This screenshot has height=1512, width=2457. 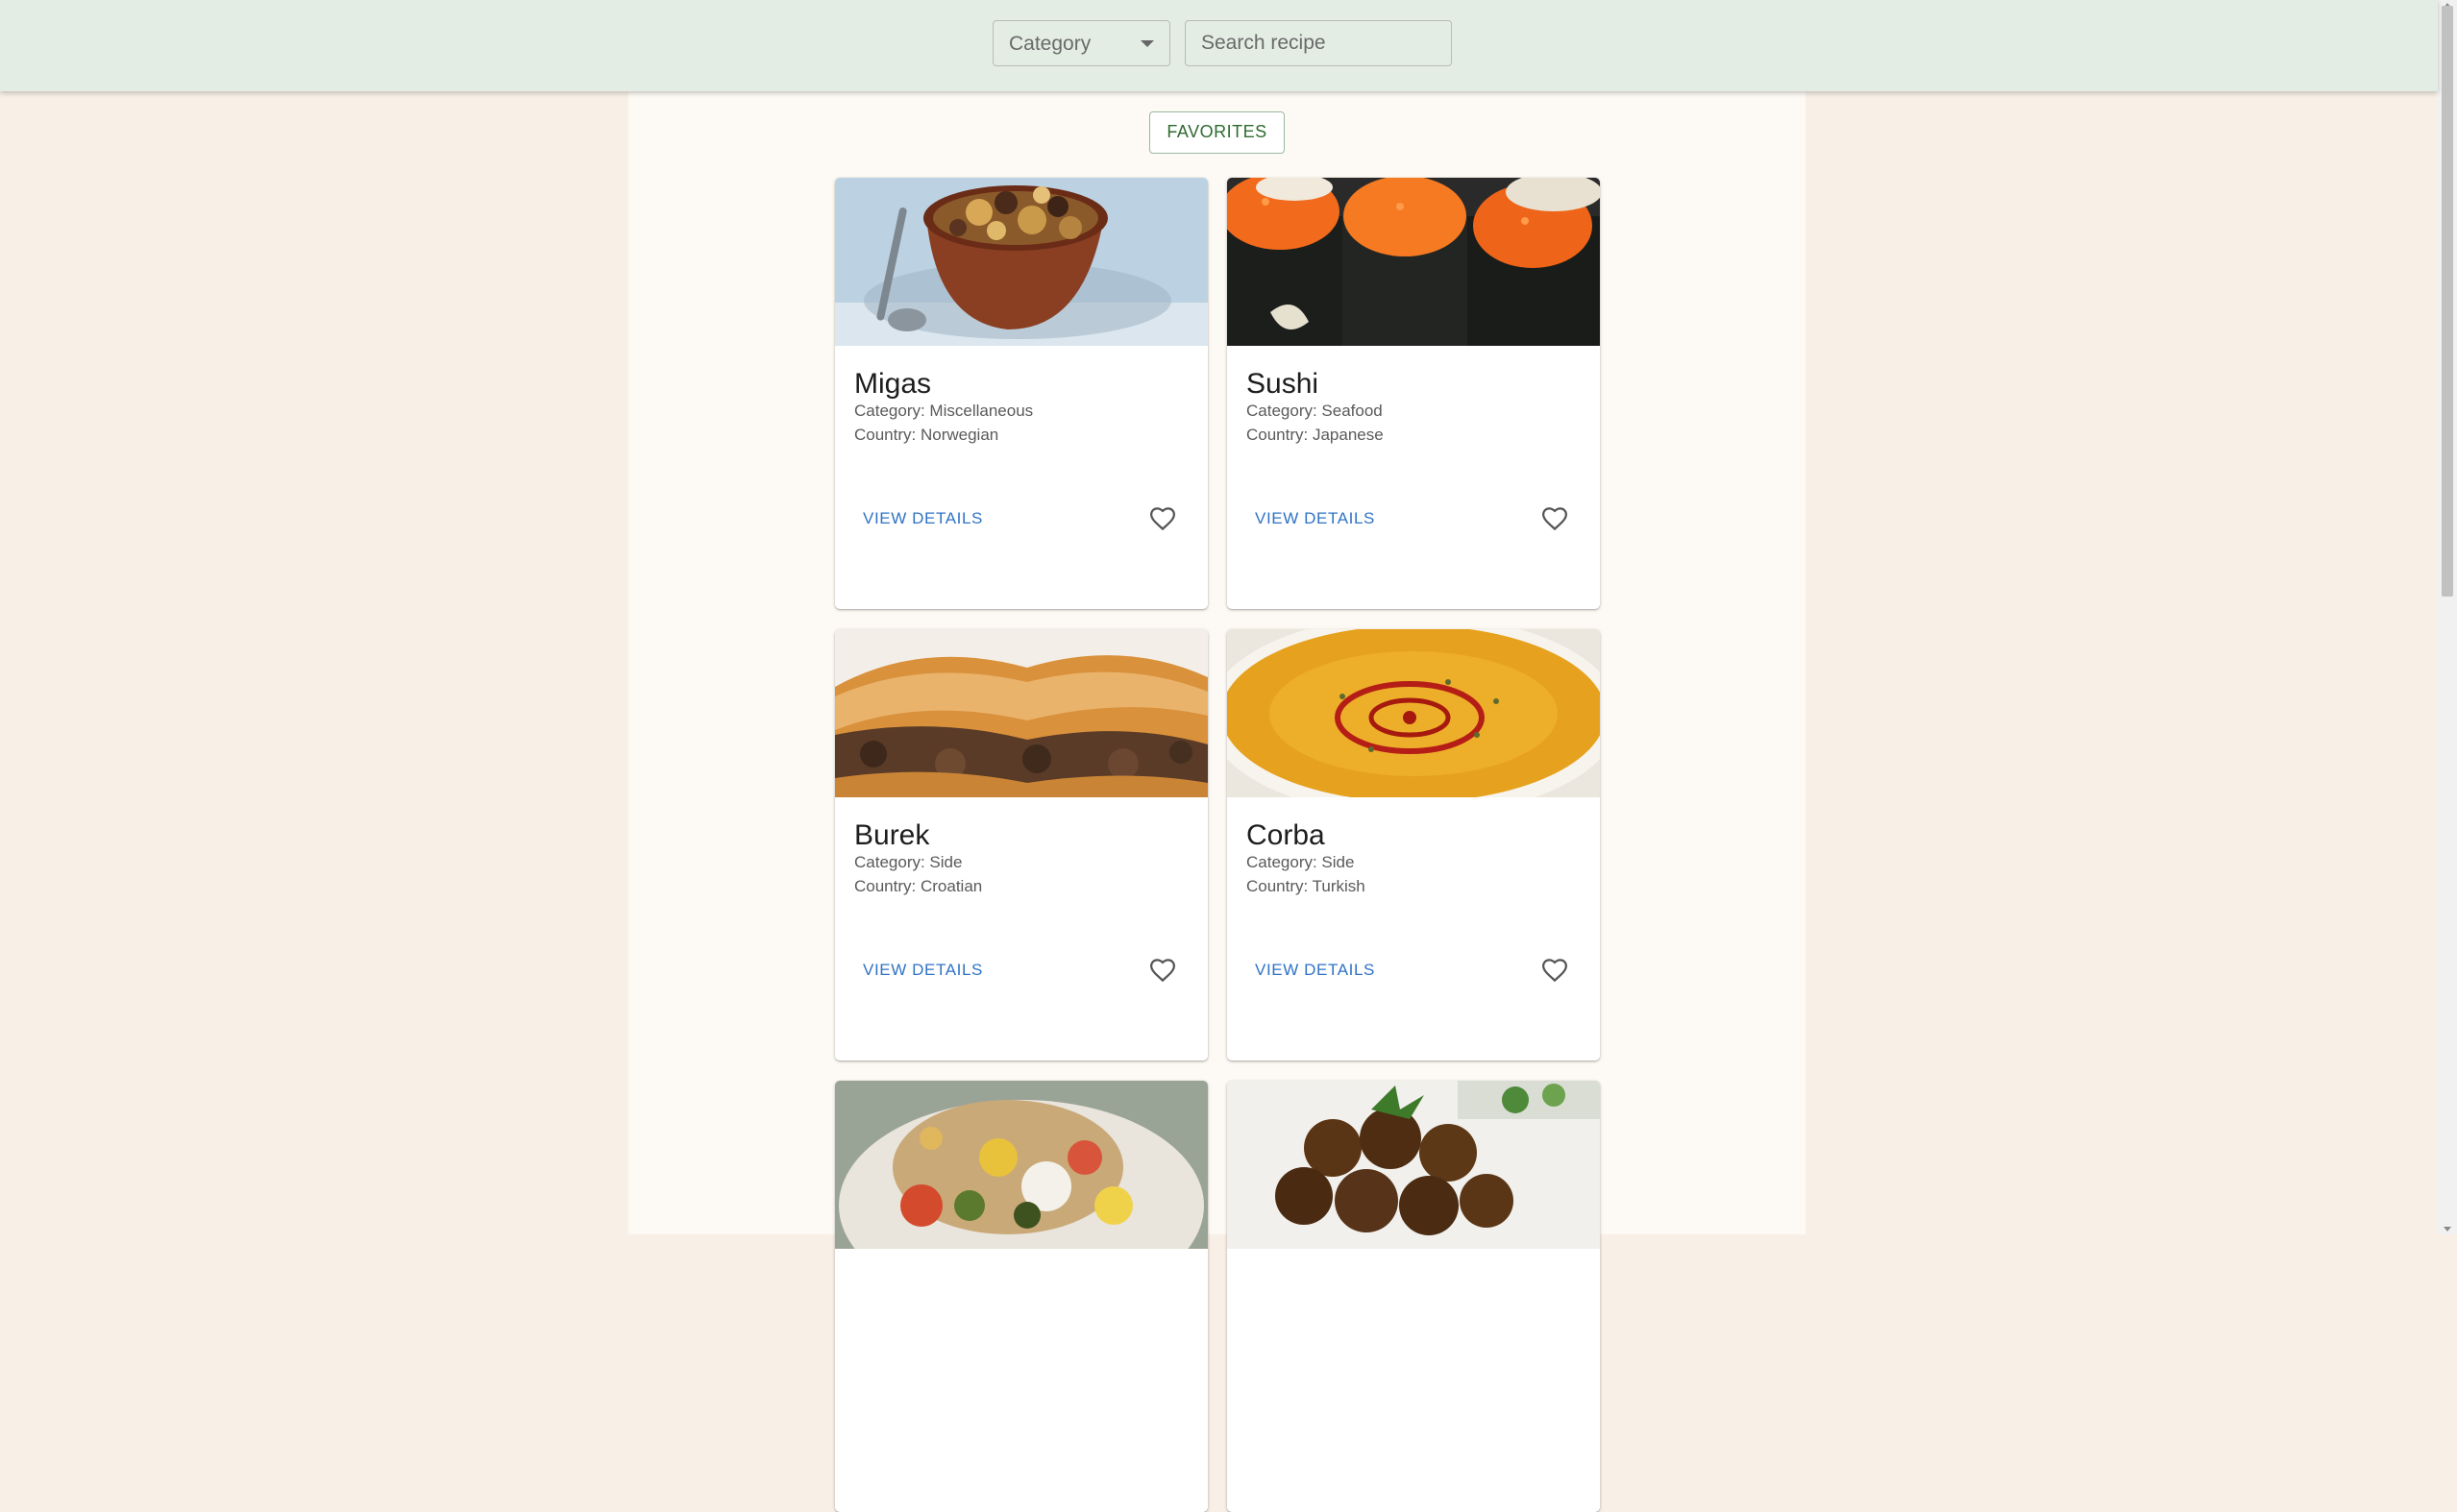 What do you see at coordinates (918, 886) in the screenshot?
I see `recipe-country: Country: Croatian` at bounding box center [918, 886].